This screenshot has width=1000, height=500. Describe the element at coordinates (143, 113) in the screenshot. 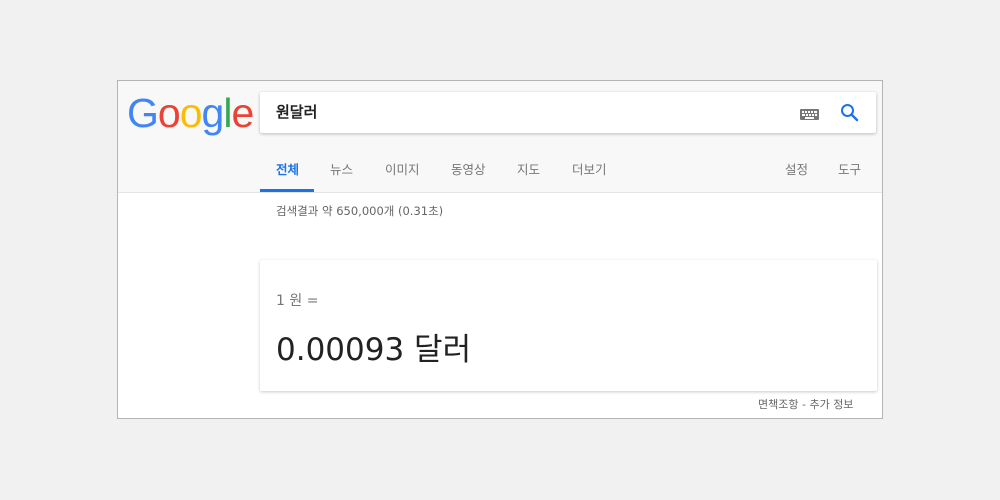

I see `logo-letter: G` at that location.